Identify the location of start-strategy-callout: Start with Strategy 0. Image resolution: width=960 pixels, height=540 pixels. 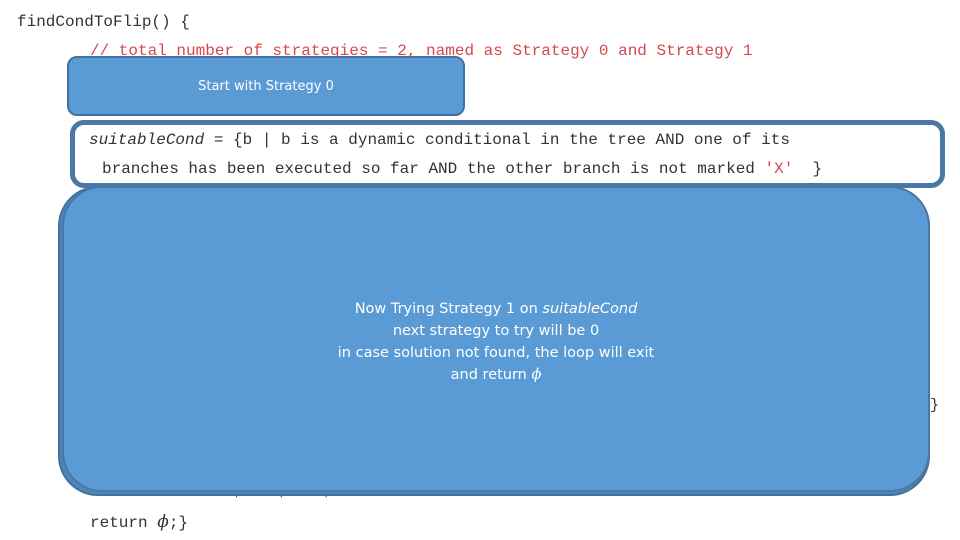
(266, 86).